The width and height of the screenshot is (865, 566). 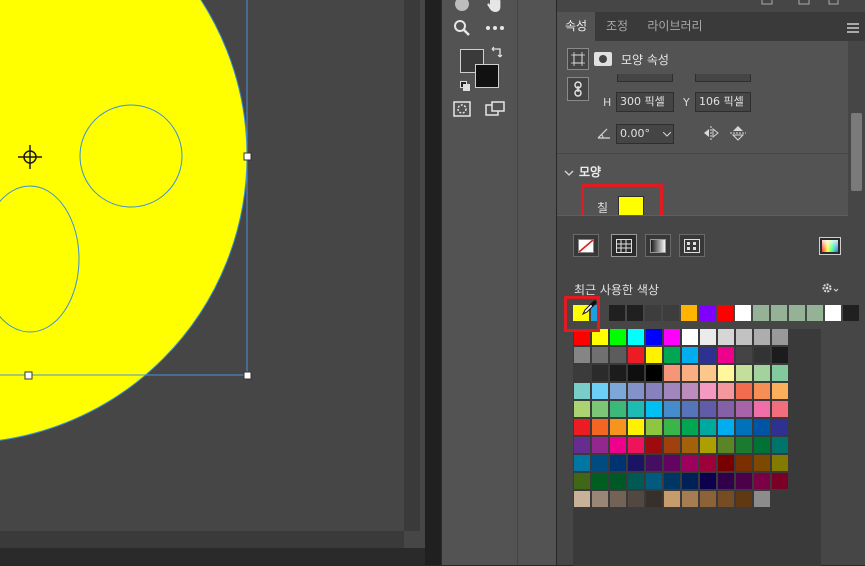 I want to click on tab-libraries: 라이브러리, so click(x=675, y=26).